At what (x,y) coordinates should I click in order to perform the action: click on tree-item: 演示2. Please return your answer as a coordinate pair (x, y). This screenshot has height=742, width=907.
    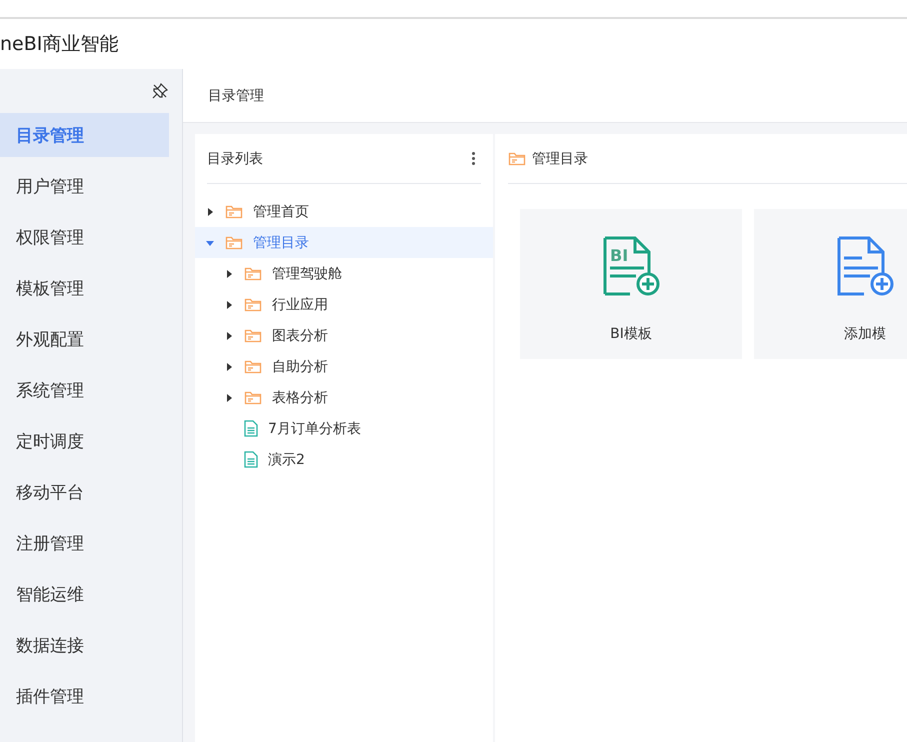
    Looking at the image, I should click on (344, 459).